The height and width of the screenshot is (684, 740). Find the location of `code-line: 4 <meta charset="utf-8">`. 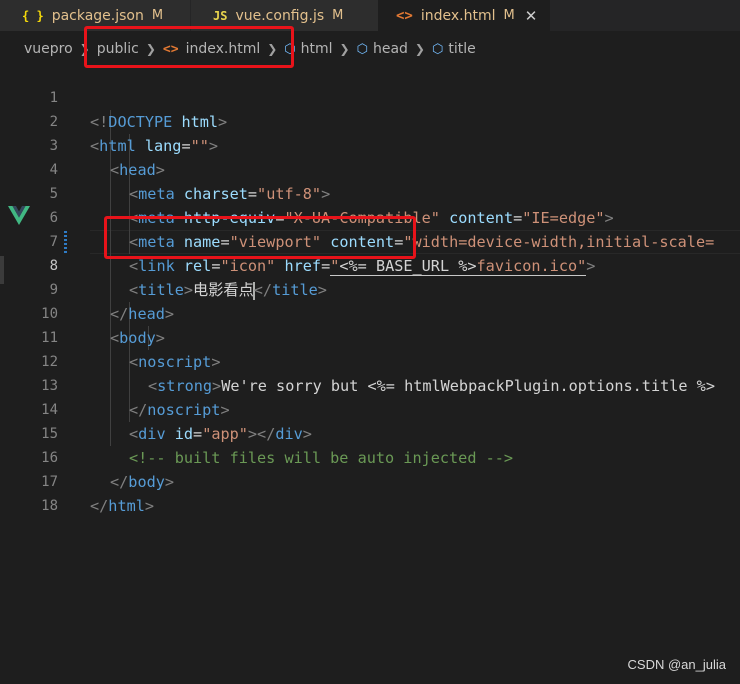

code-line: 4 <meta charset="utf-8"> is located at coordinates (370, 168).